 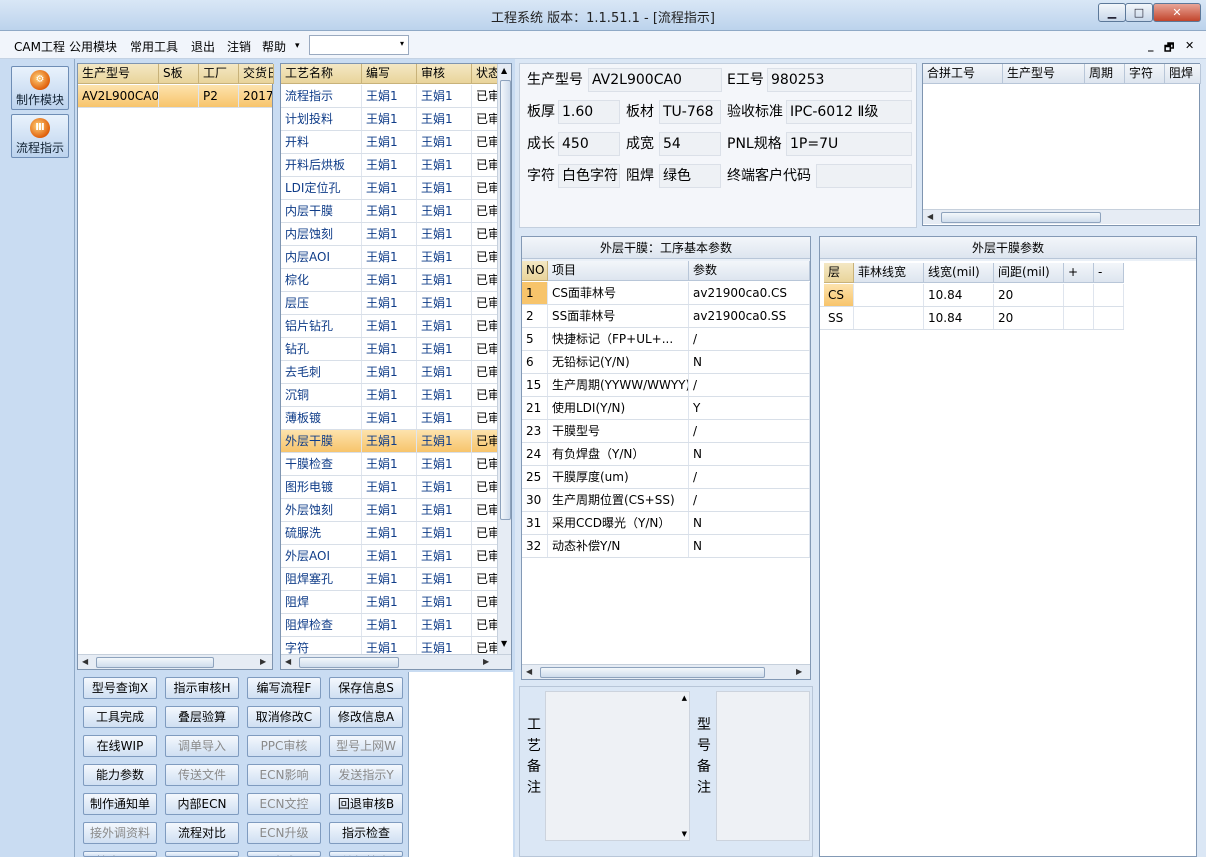 I want to click on mdi-restore-button: 🗗, so click(x=1169, y=48).